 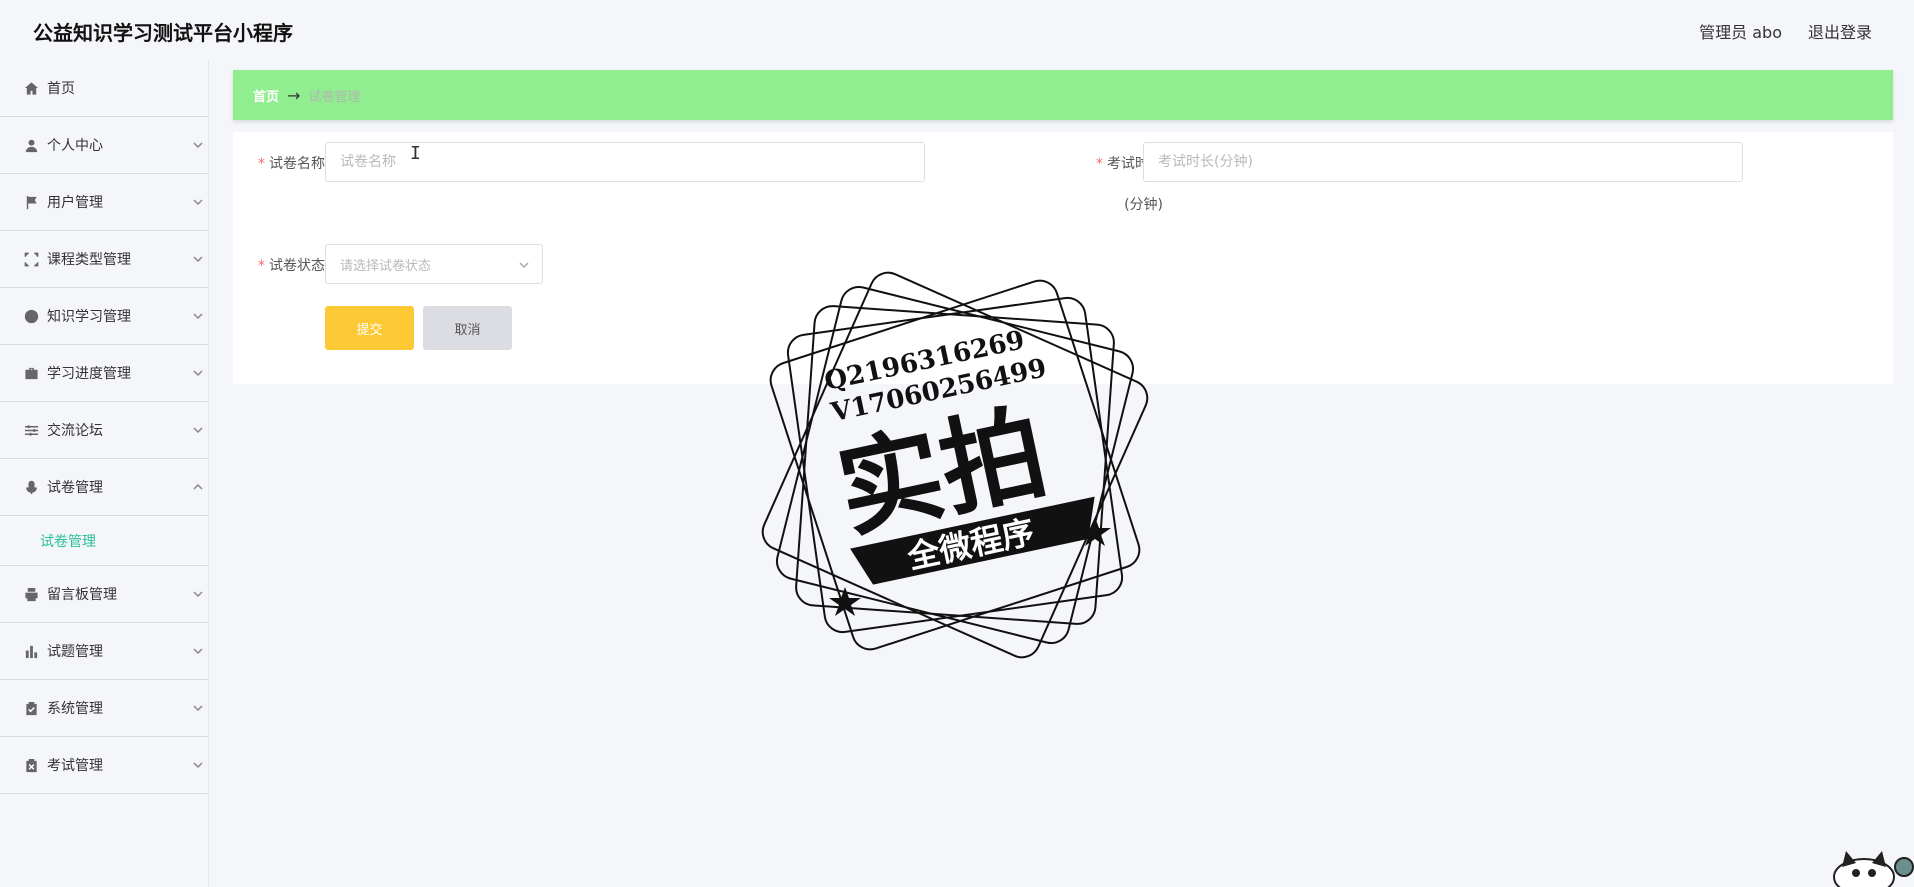 I want to click on cancel-button: 取消, so click(x=467, y=328).